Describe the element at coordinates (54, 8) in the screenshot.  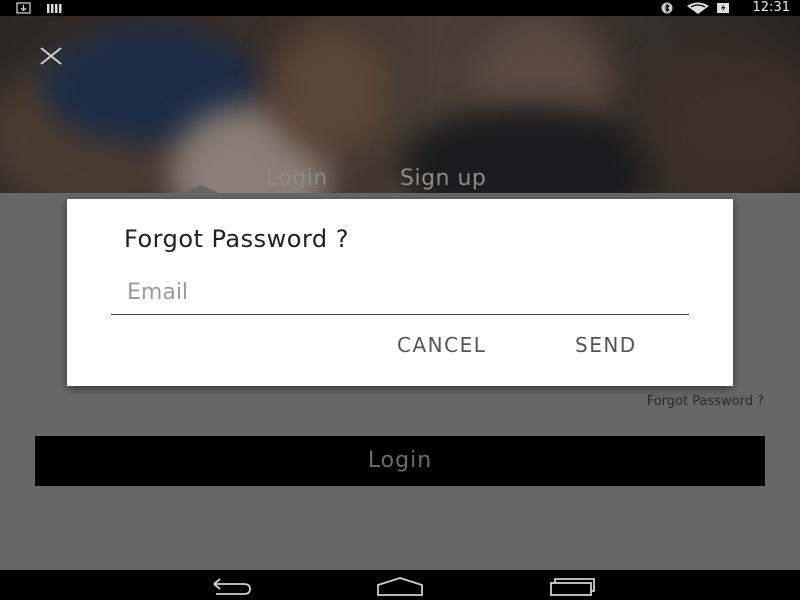
I see `bars-icon` at that location.